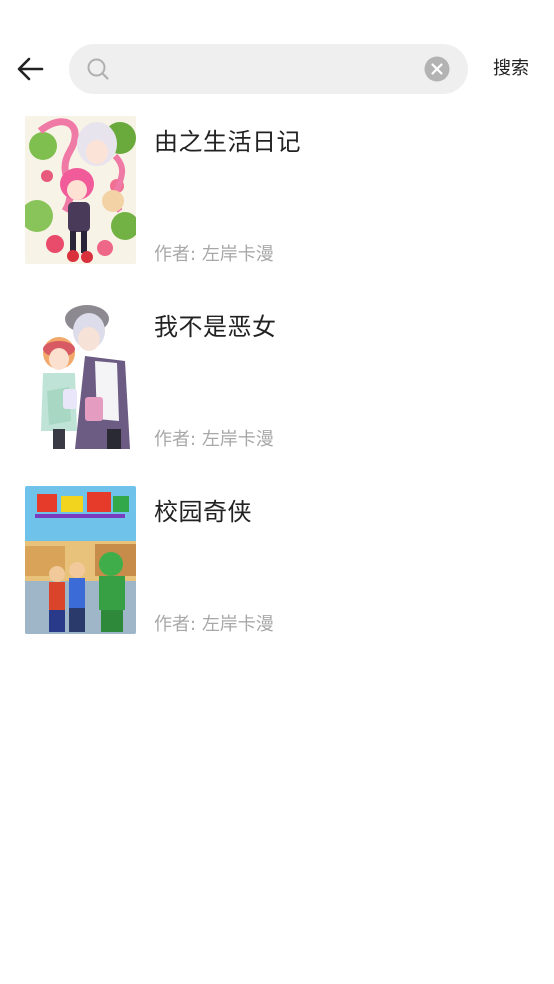 This screenshot has height=984, width=554. I want to click on search-input, so click(266, 69).